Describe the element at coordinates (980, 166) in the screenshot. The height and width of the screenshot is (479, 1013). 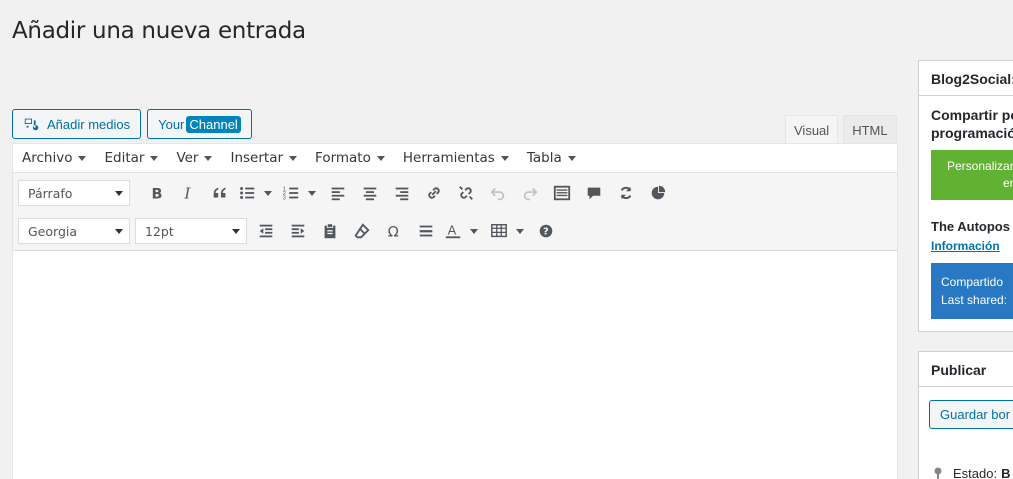
I see `customize-share-line1: Personalizar` at that location.